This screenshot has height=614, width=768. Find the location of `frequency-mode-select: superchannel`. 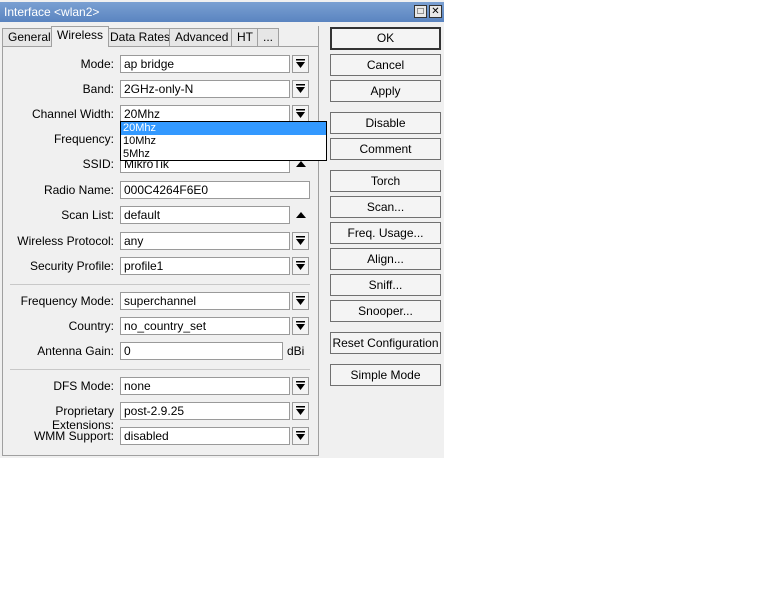

frequency-mode-select: superchannel is located at coordinates (205, 301).